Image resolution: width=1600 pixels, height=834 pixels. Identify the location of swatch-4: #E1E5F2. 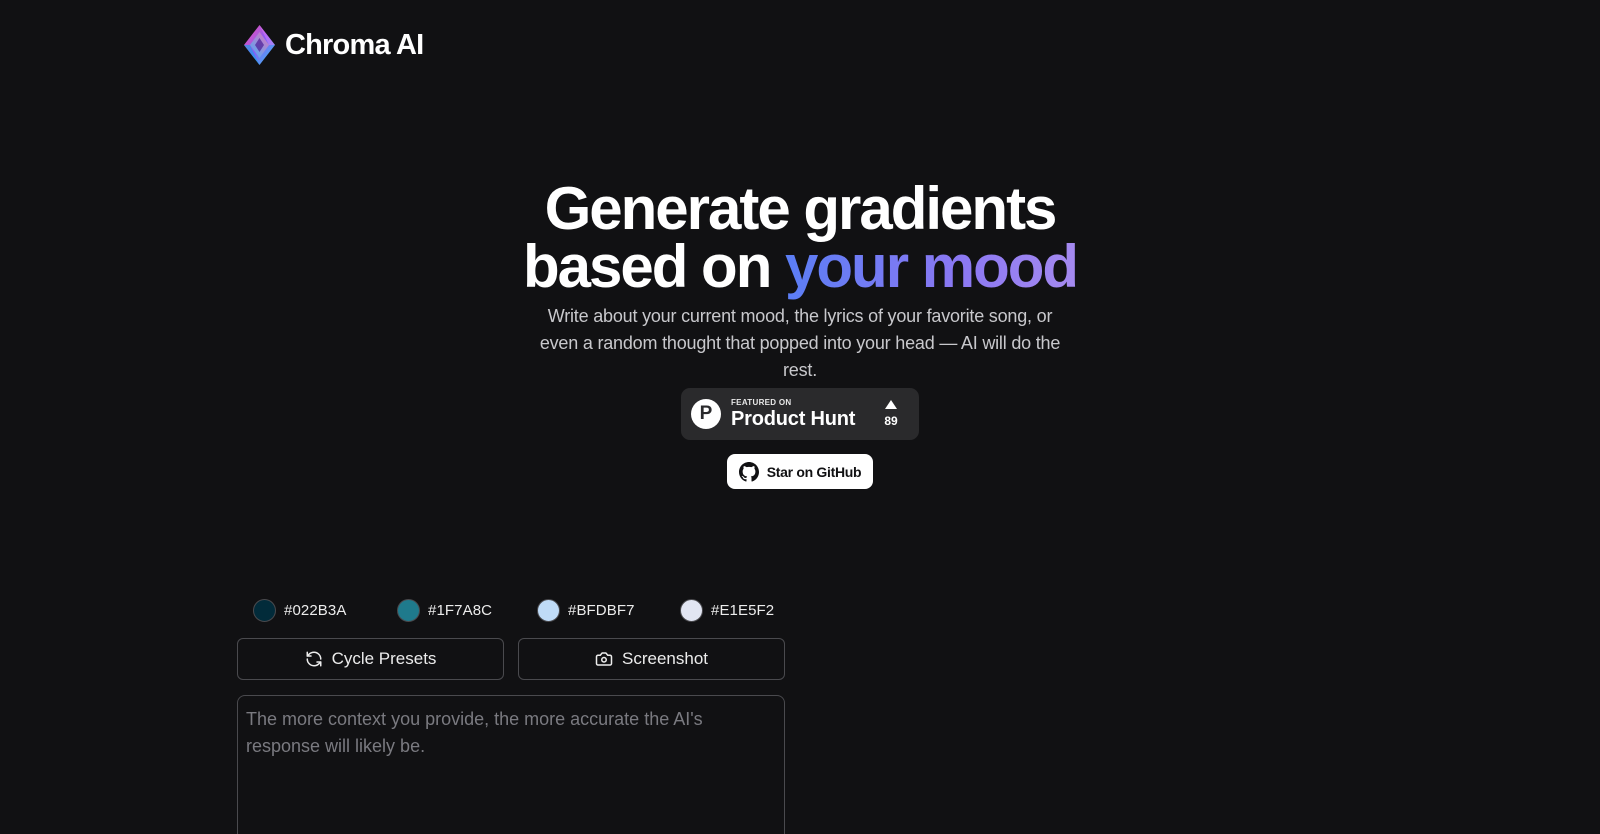
(727, 610).